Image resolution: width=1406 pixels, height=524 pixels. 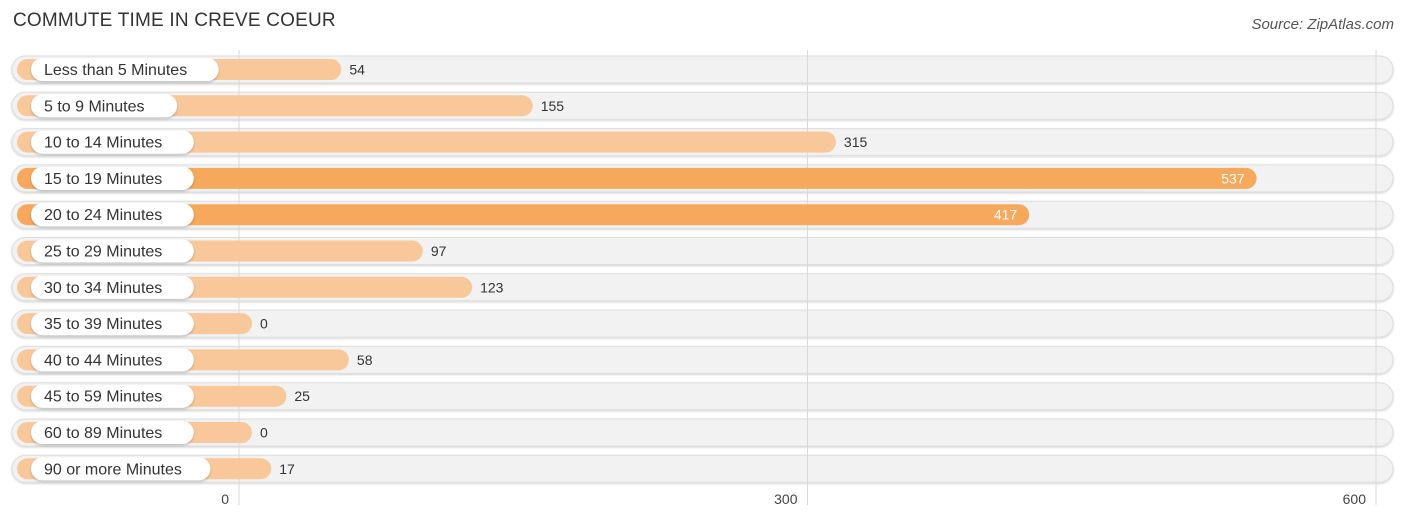 I want to click on category-label: 45 to 59 Minutes, so click(x=103, y=397).